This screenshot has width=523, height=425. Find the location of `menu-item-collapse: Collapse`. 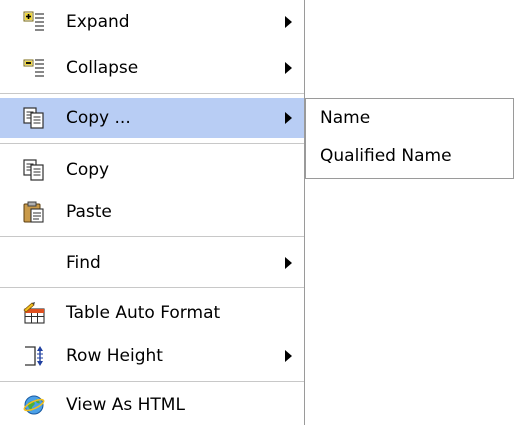

menu-item-collapse: Collapse is located at coordinates (152, 68).